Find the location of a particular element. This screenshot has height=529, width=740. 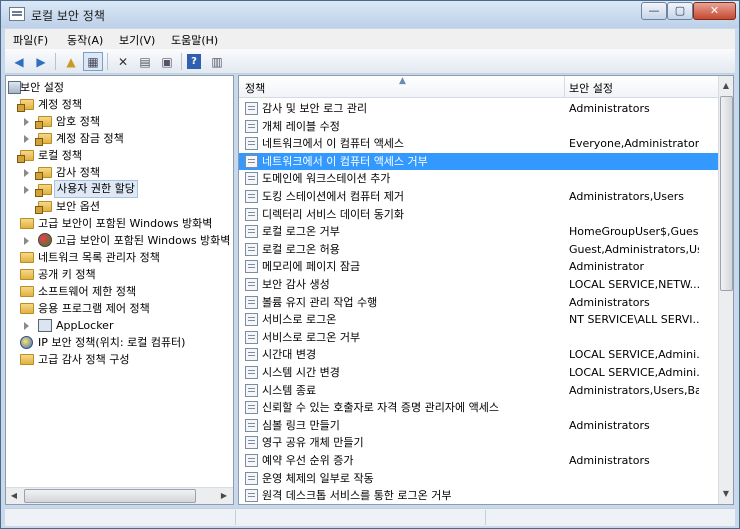

tree-item: IP 보안 정책(위치: 로컬 컴퓨터) is located at coordinates (118, 342).